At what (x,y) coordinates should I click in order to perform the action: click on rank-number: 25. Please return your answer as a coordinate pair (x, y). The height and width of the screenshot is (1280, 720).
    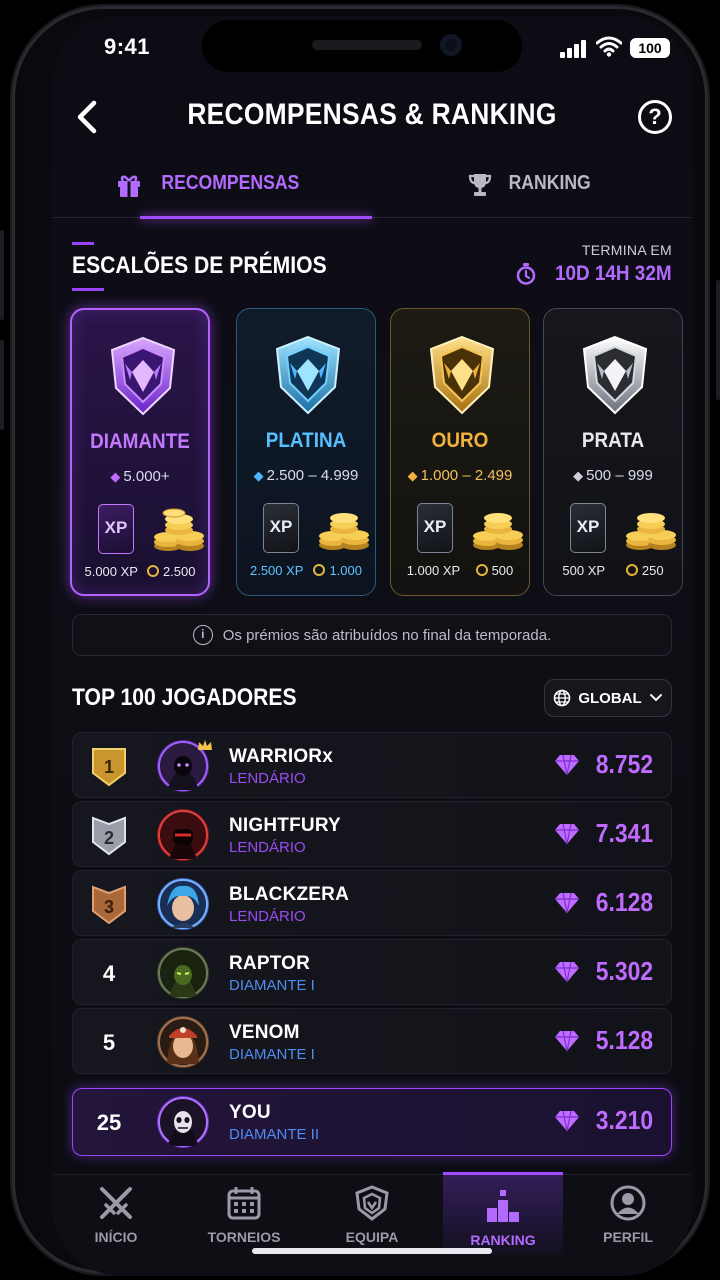
    Looking at the image, I should click on (109, 1122).